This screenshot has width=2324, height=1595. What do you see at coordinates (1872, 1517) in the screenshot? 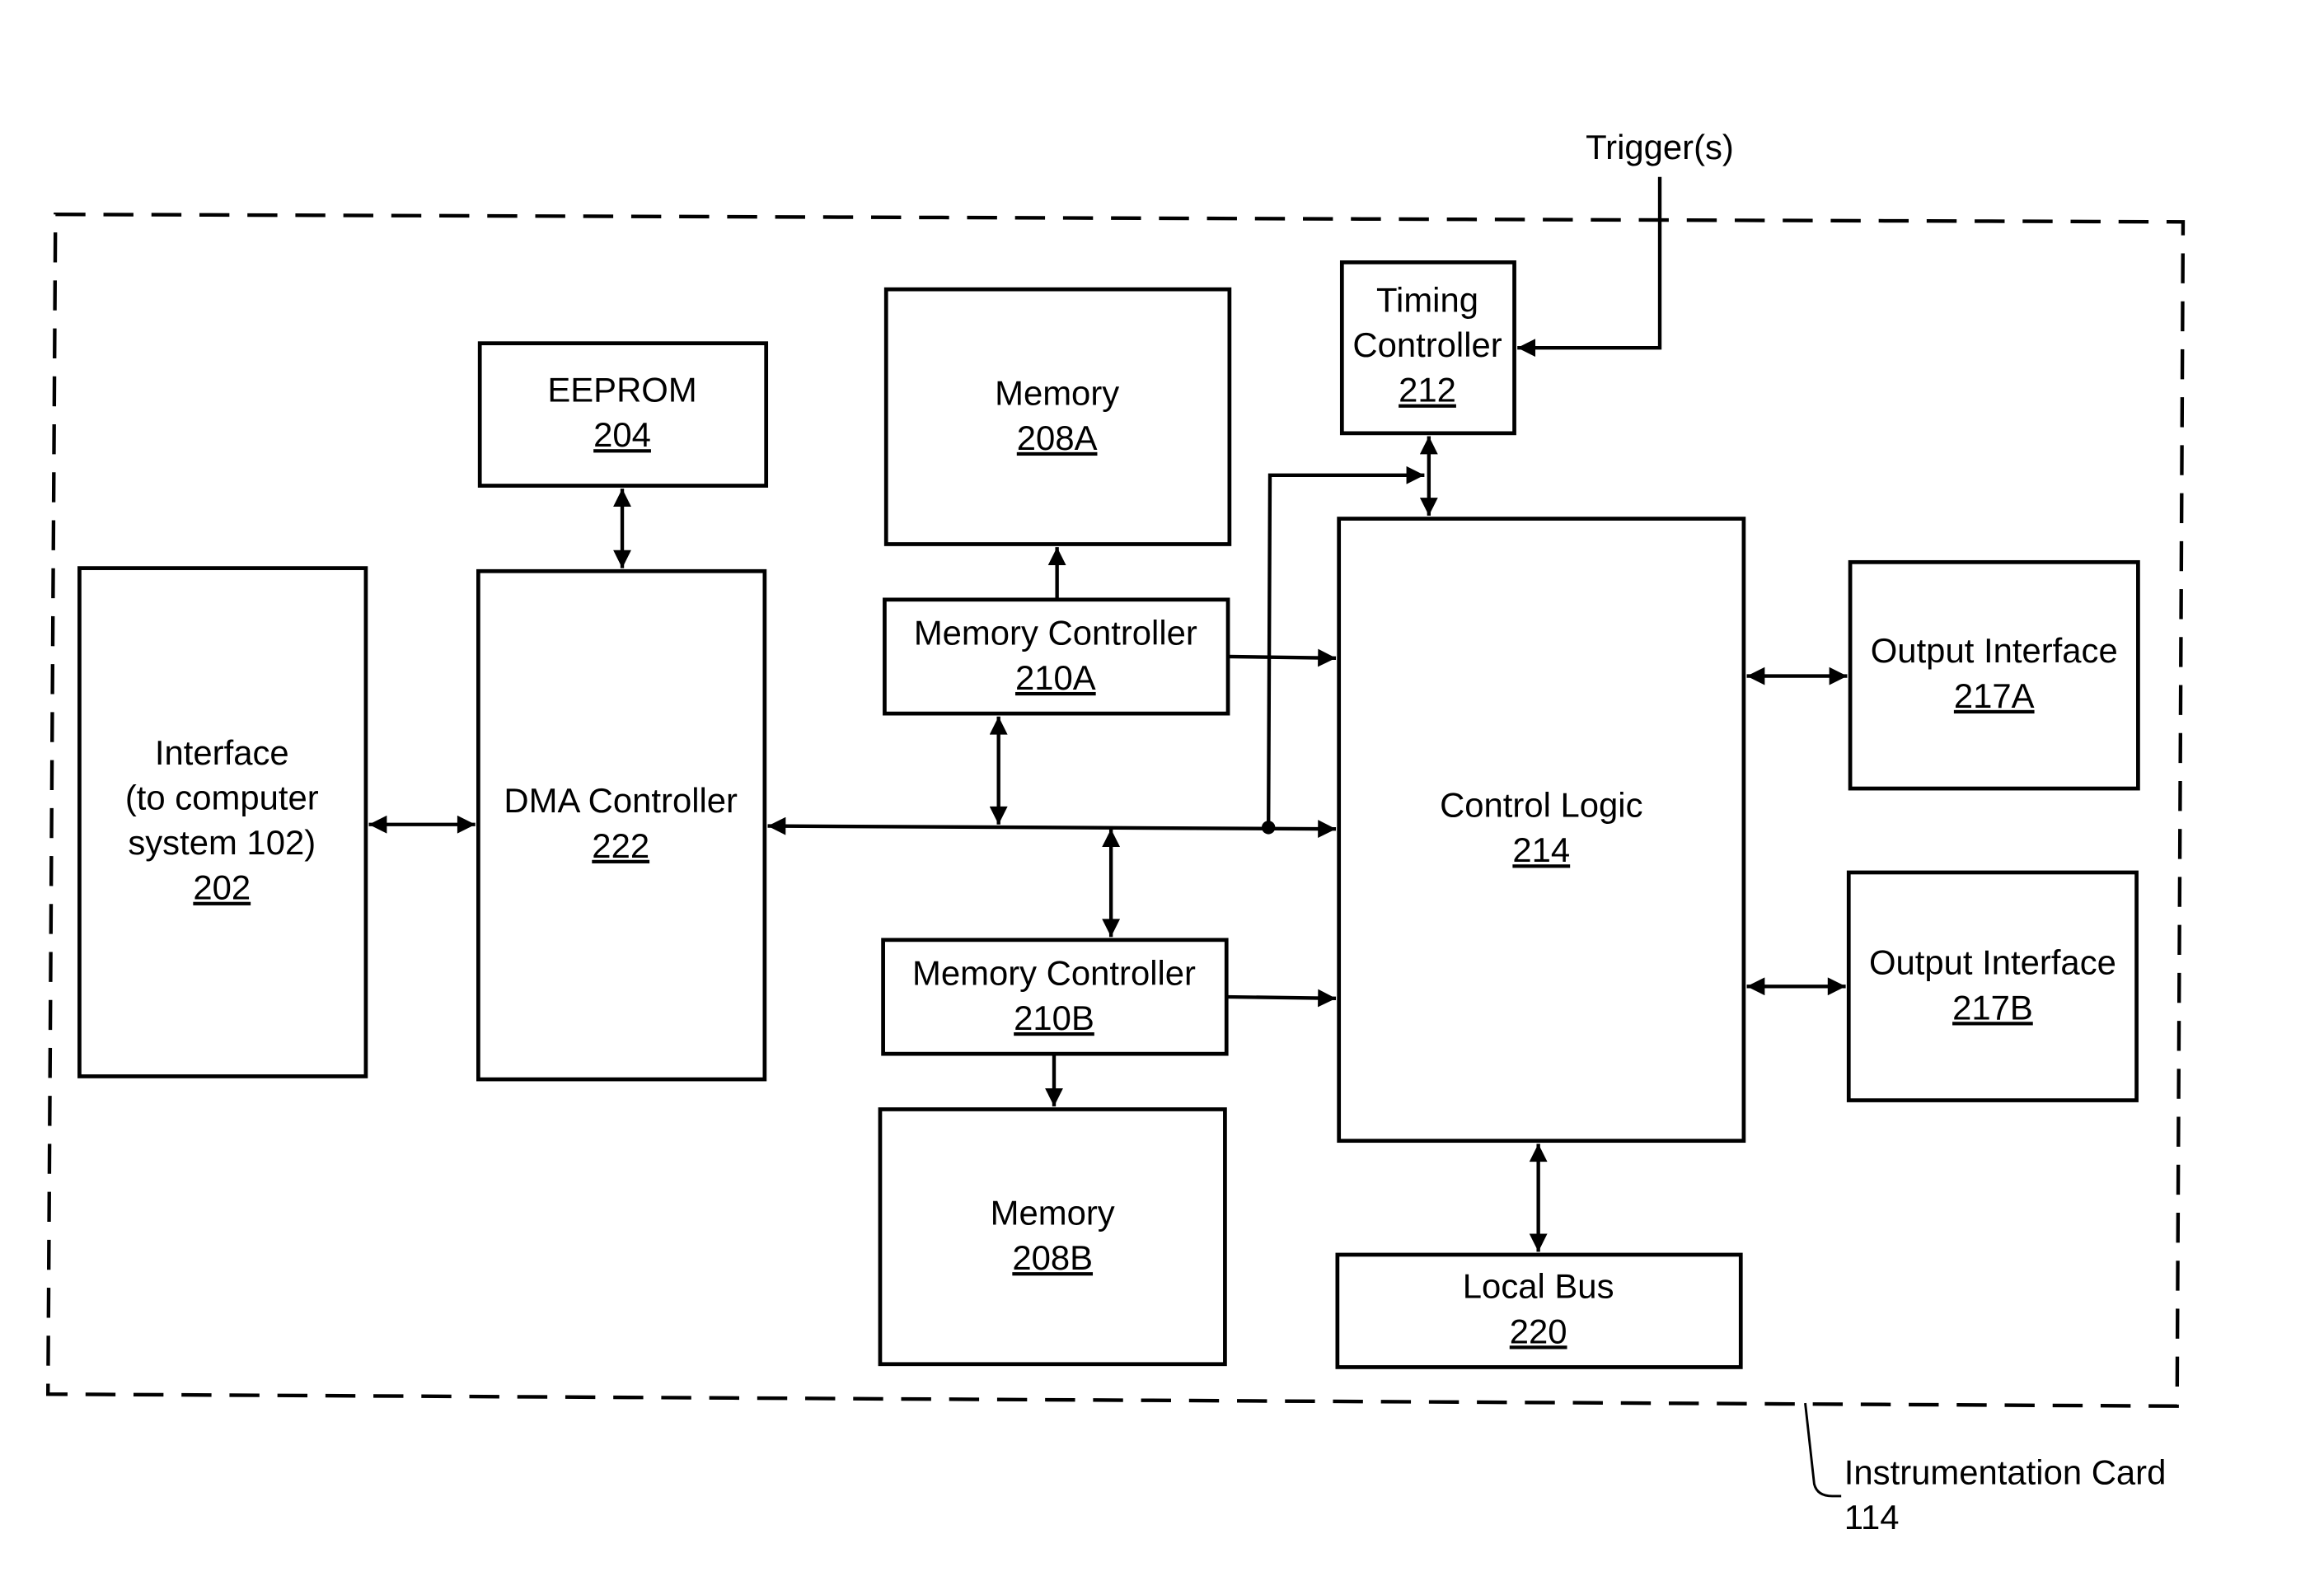
I see `instrumentation-card-ref: 114` at bounding box center [1872, 1517].